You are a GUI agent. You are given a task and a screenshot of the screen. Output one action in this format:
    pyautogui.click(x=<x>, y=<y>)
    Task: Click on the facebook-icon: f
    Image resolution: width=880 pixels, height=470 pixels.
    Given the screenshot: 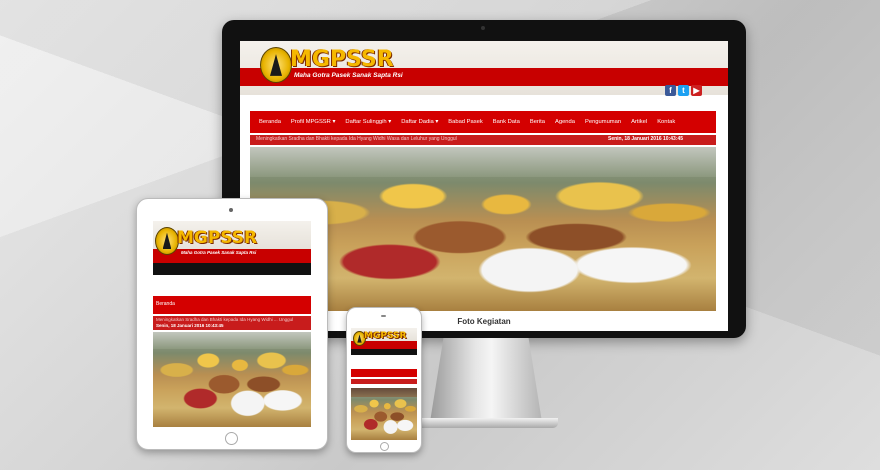 What is the action you would take?
    pyautogui.click(x=670, y=90)
    